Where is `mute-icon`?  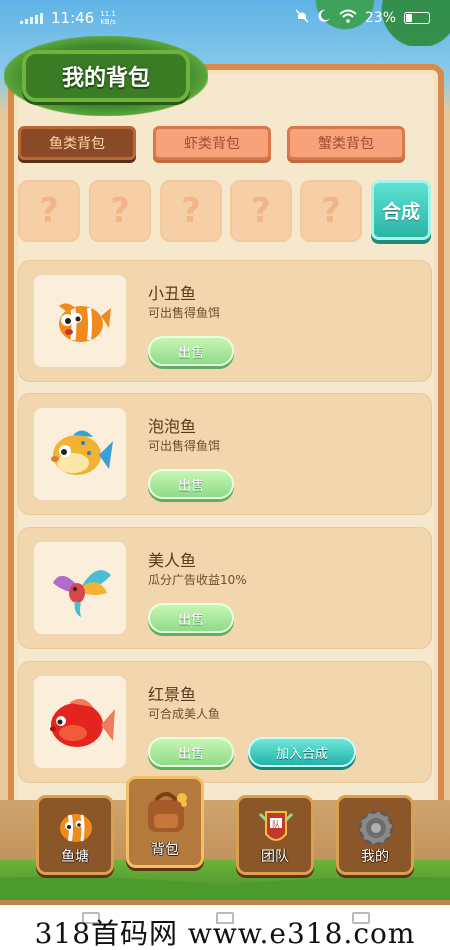 mute-icon is located at coordinates (302, 18).